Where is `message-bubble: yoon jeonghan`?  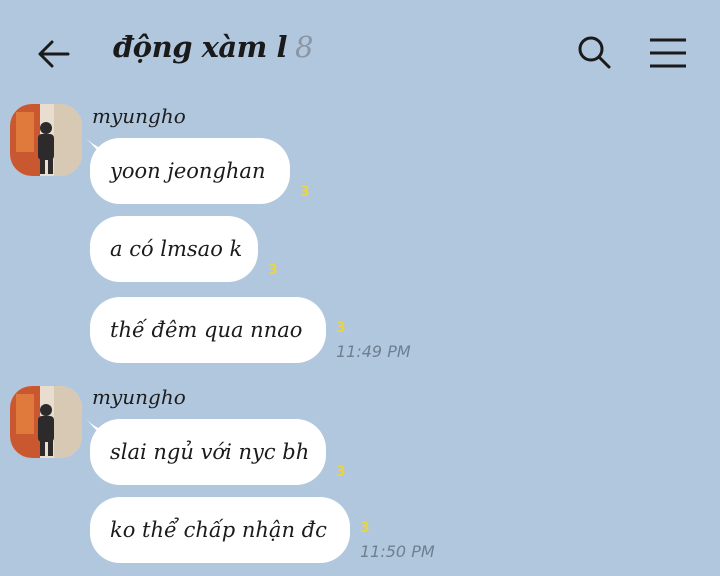 message-bubble: yoon jeonghan is located at coordinates (190, 171).